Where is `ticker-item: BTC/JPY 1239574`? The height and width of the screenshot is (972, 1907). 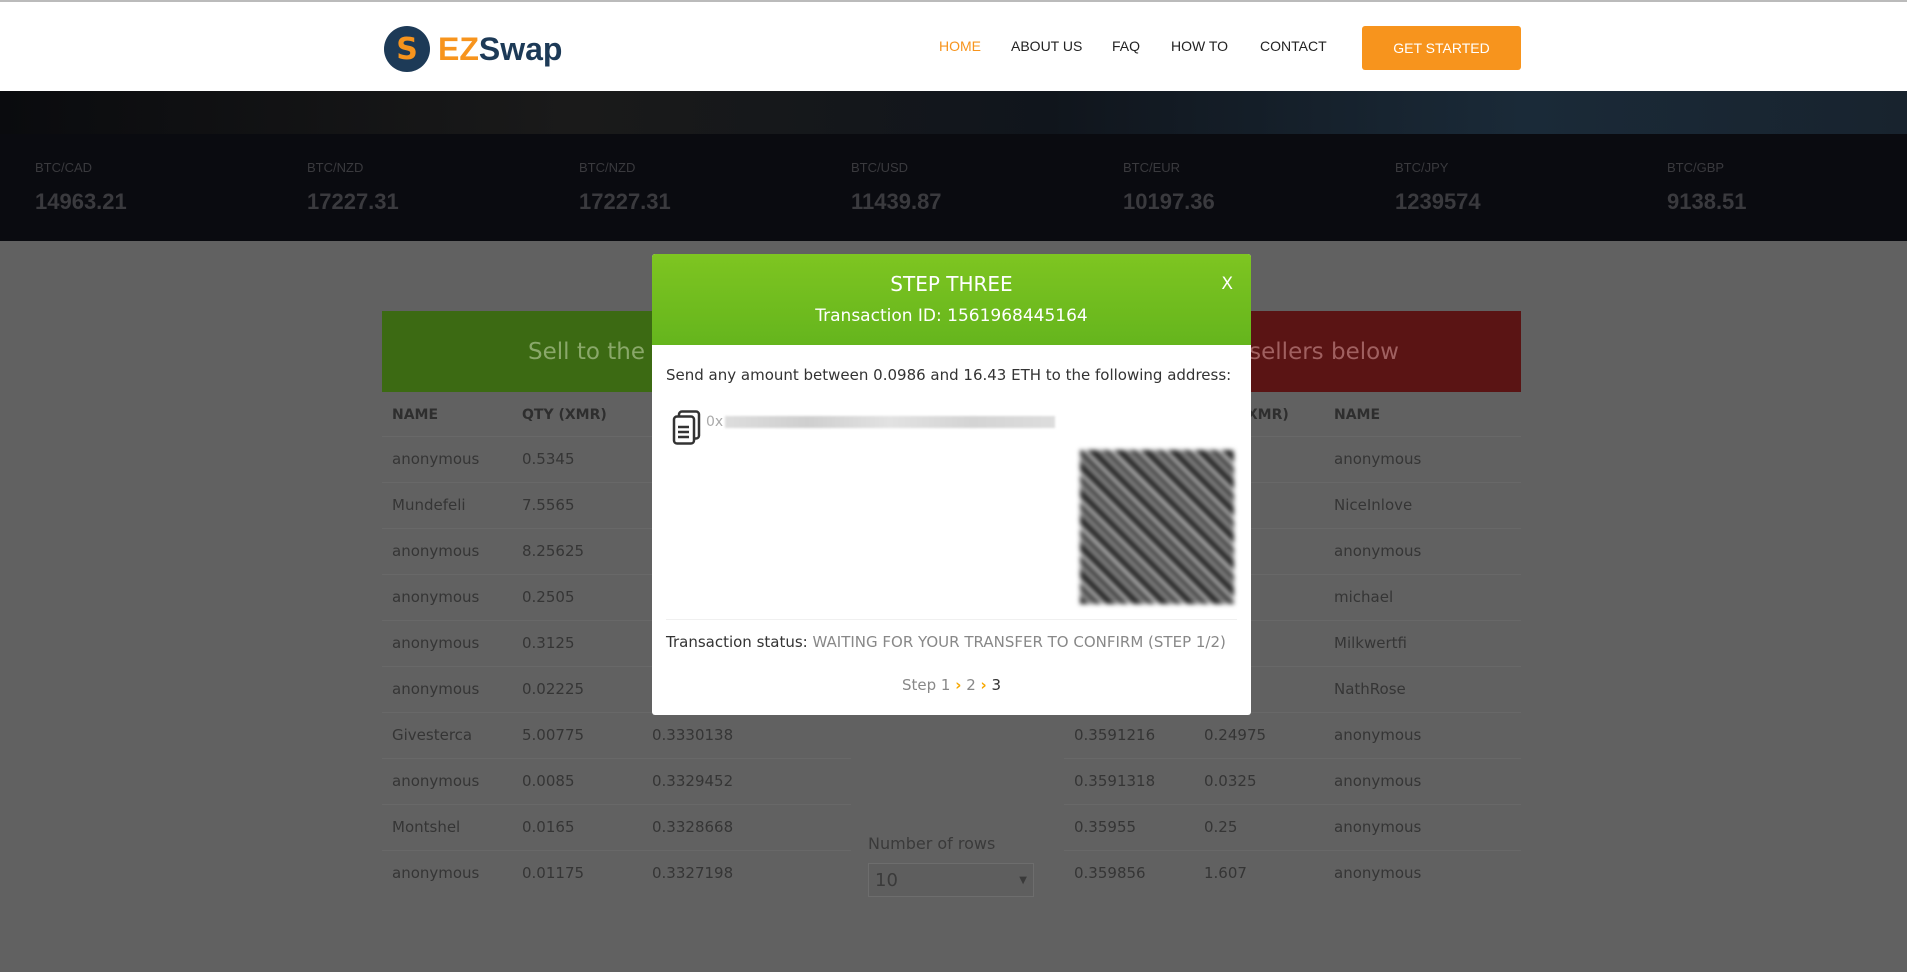 ticker-item: BTC/JPY 1239574 is located at coordinates (1496, 187).